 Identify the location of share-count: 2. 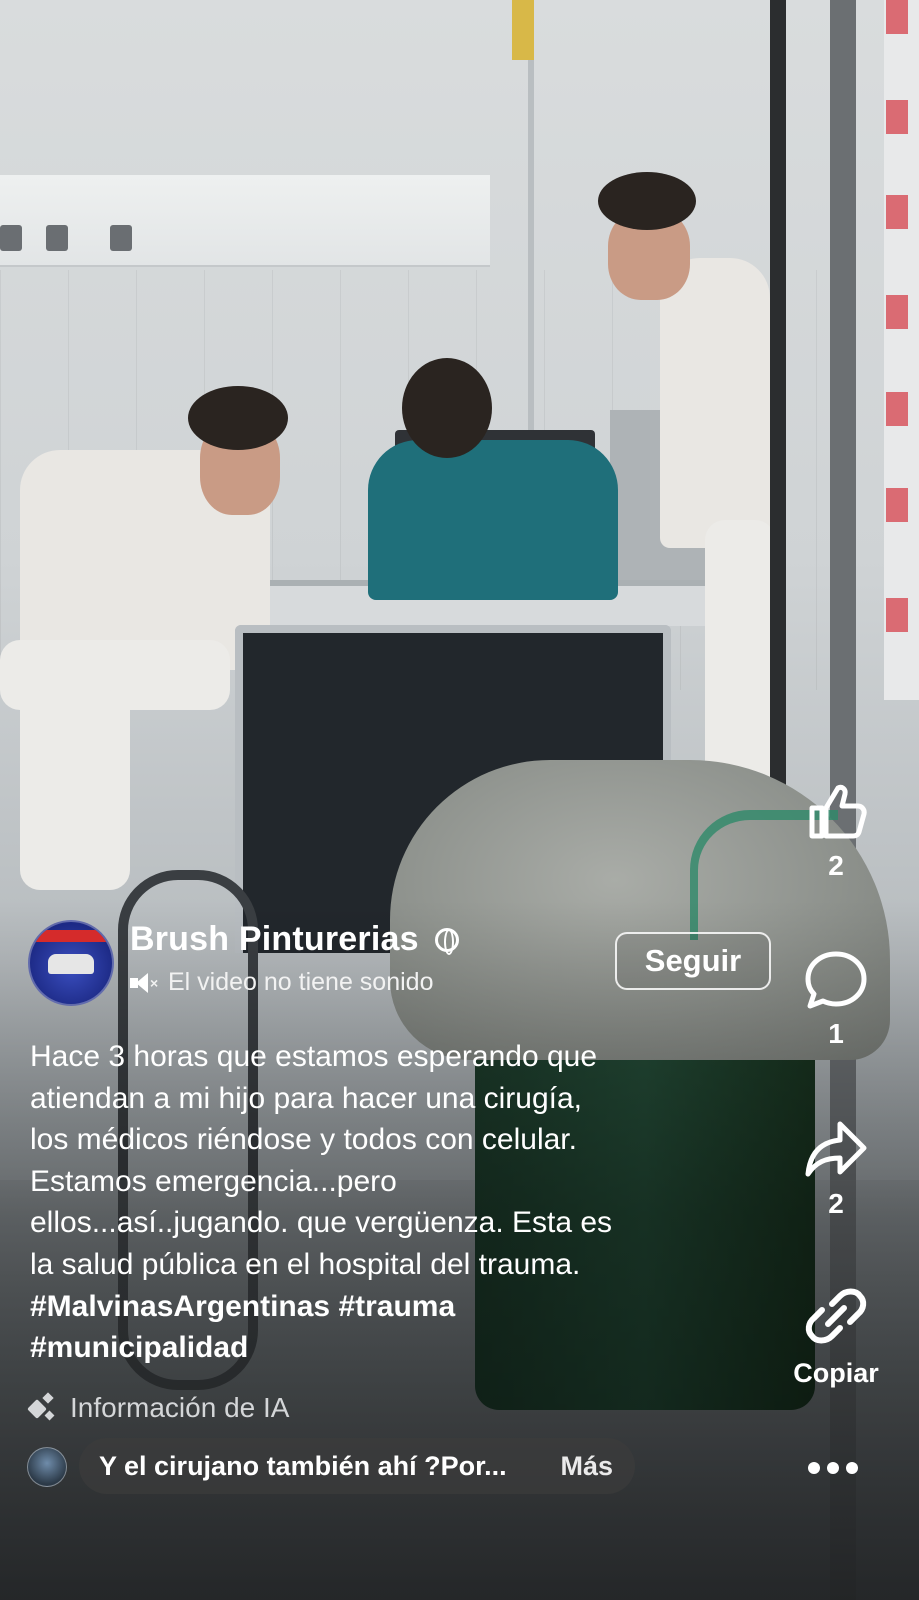
(836, 1203).